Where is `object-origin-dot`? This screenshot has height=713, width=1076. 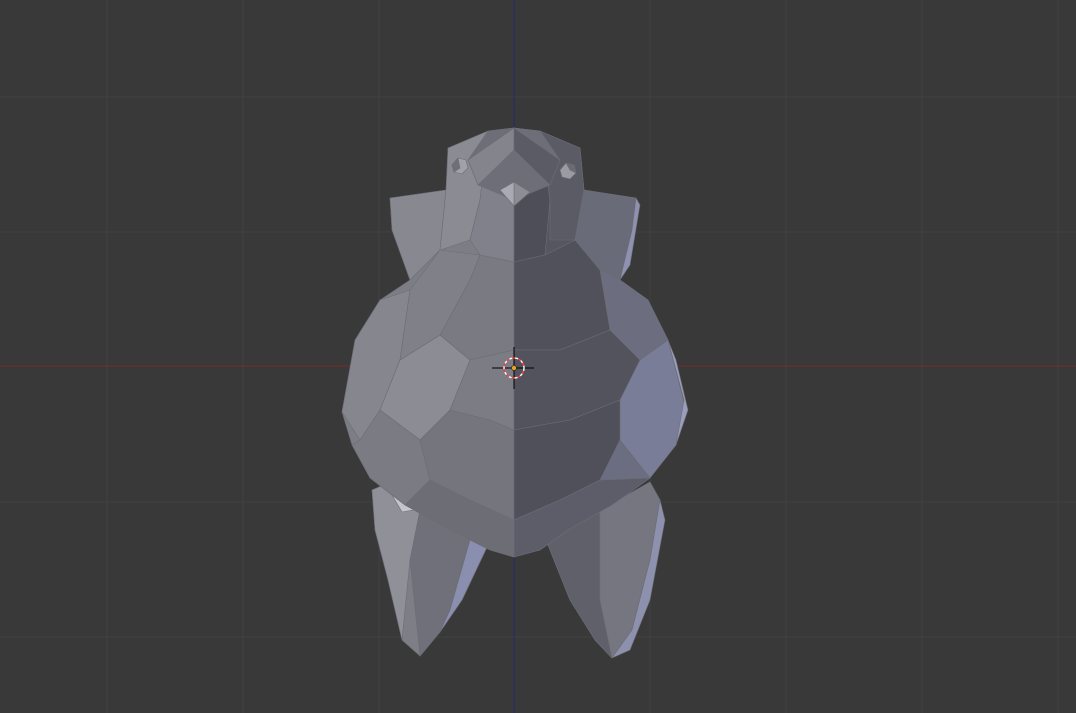
object-origin-dot is located at coordinates (514, 368).